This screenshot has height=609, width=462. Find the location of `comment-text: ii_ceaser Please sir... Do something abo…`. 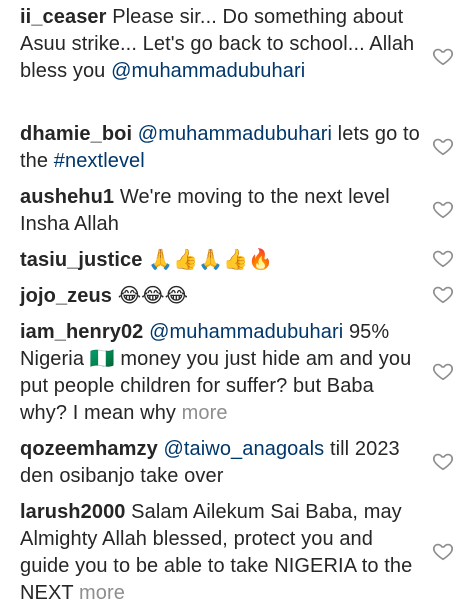

comment-text: ii_ceaser Please sir... Do something abo… is located at coordinates (220, 44).